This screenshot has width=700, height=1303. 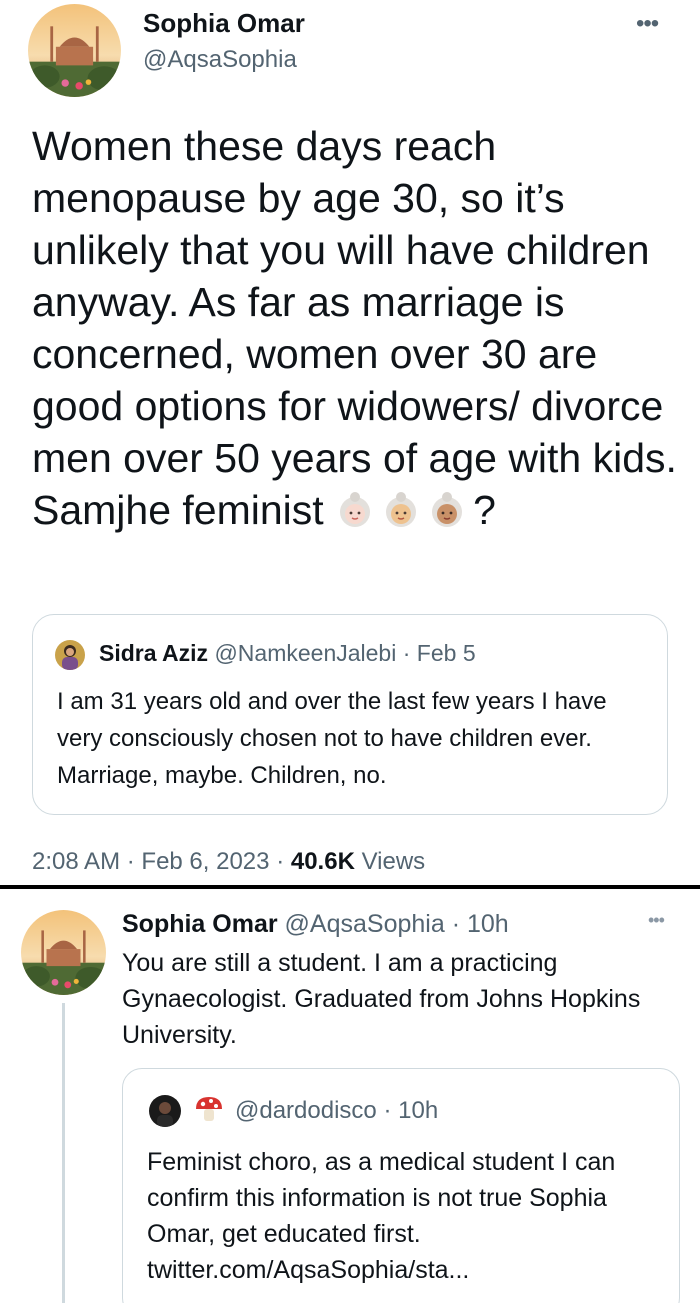 What do you see at coordinates (74, 50) in the screenshot?
I see `author-avatar` at bounding box center [74, 50].